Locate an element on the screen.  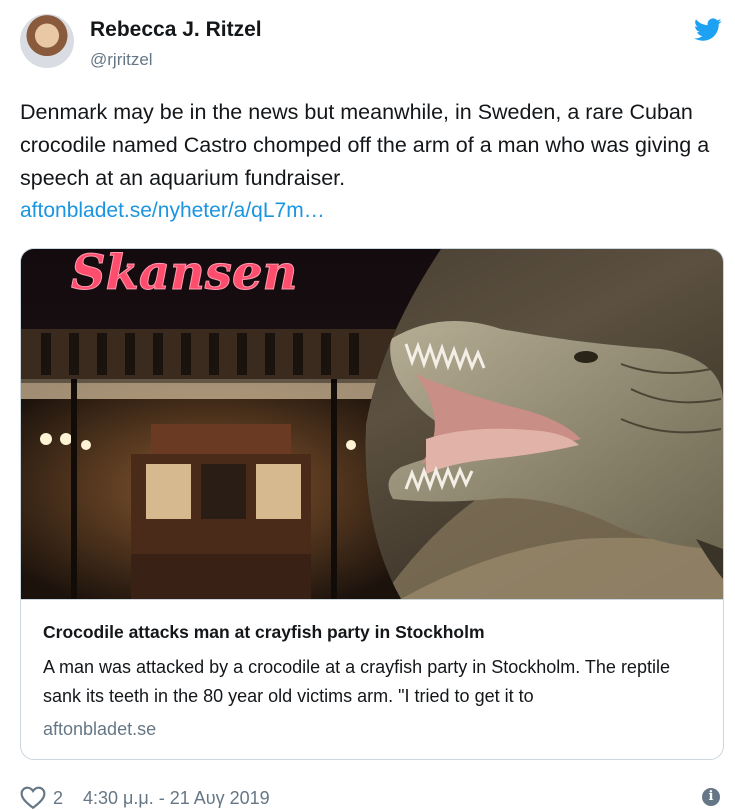
author-display-name: Rebecca J. Ritzel is located at coordinates (176, 30).